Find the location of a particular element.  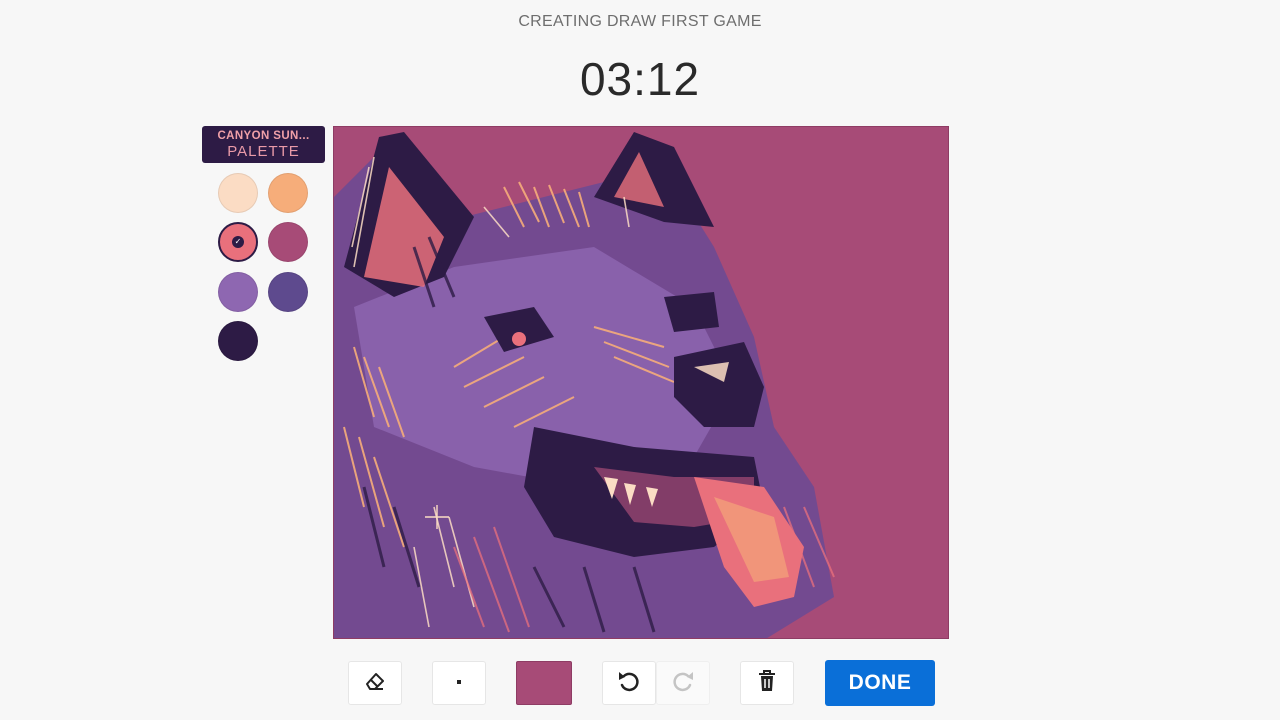

color-swatch-dark-plum is located at coordinates (238, 341).